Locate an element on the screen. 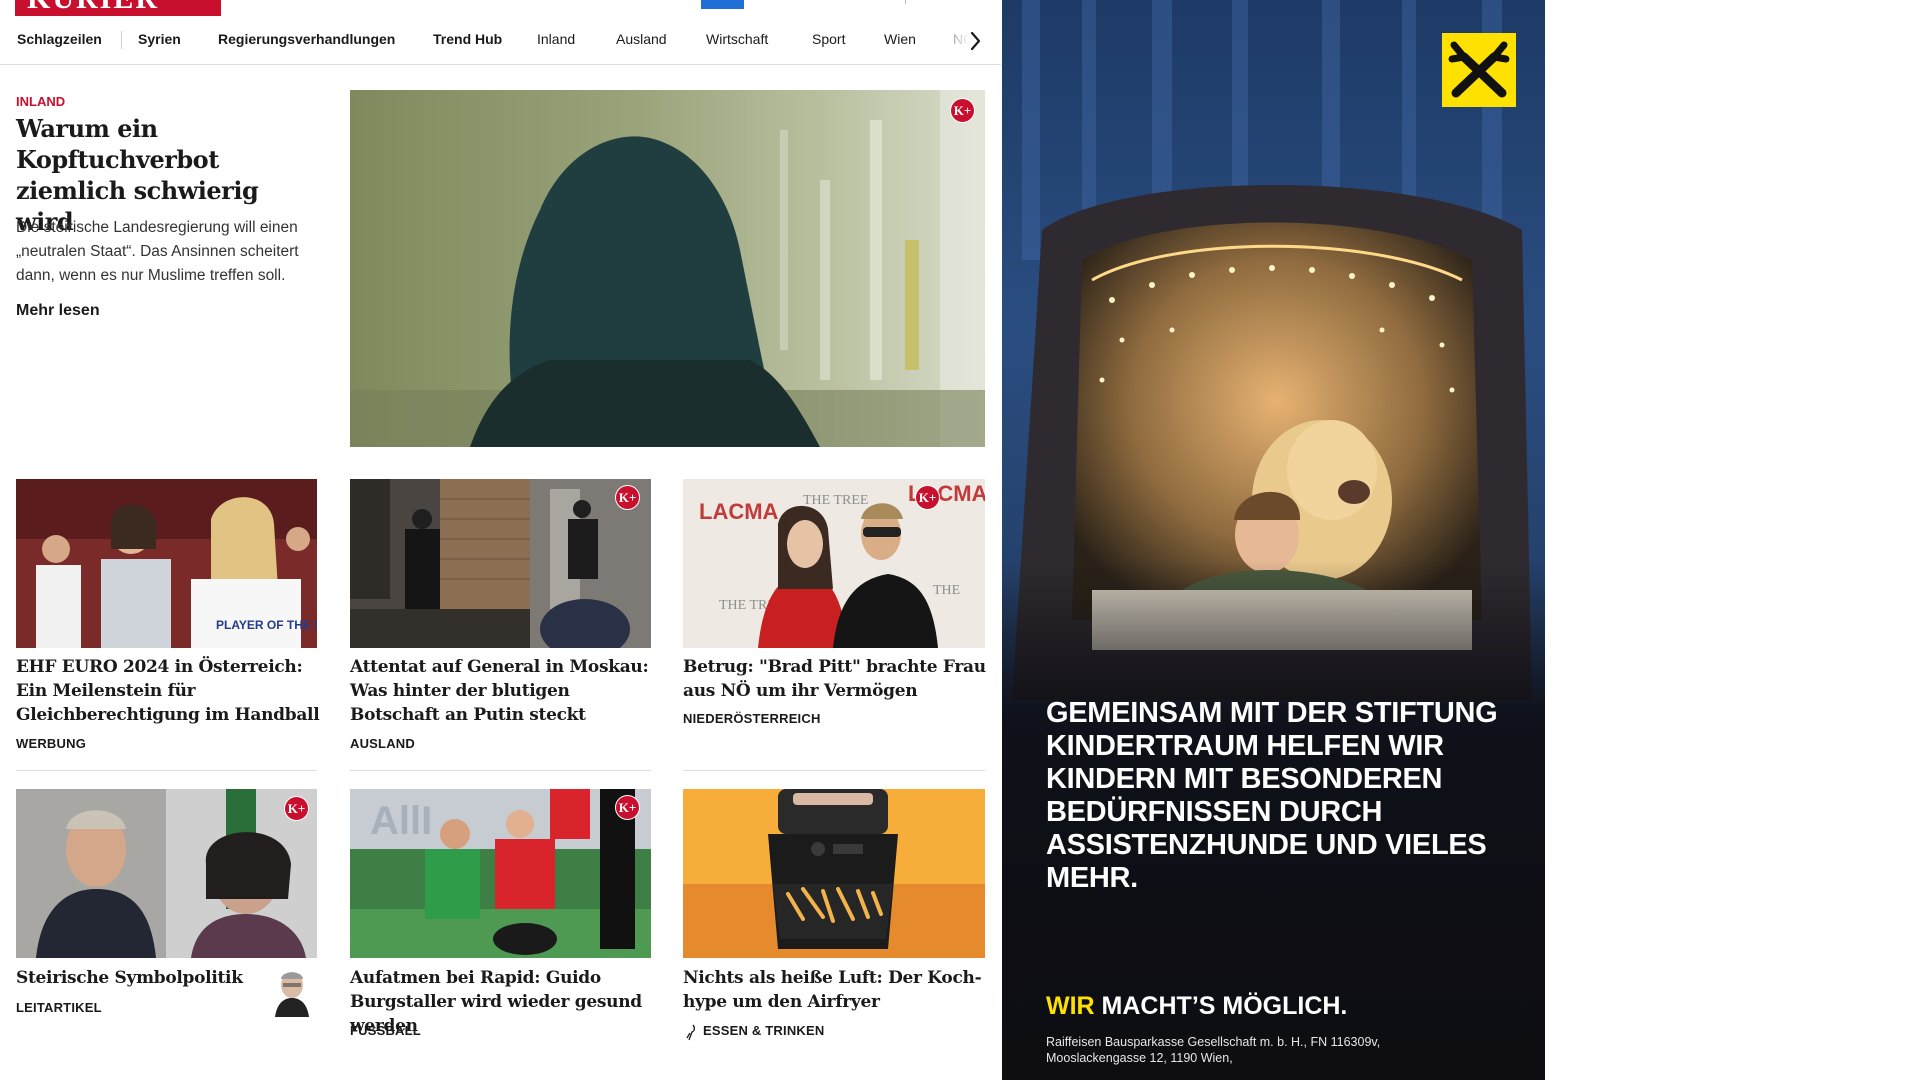 This screenshot has width=1920, height=1080. fork-knife-icon is located at coordinates (691, 1032).